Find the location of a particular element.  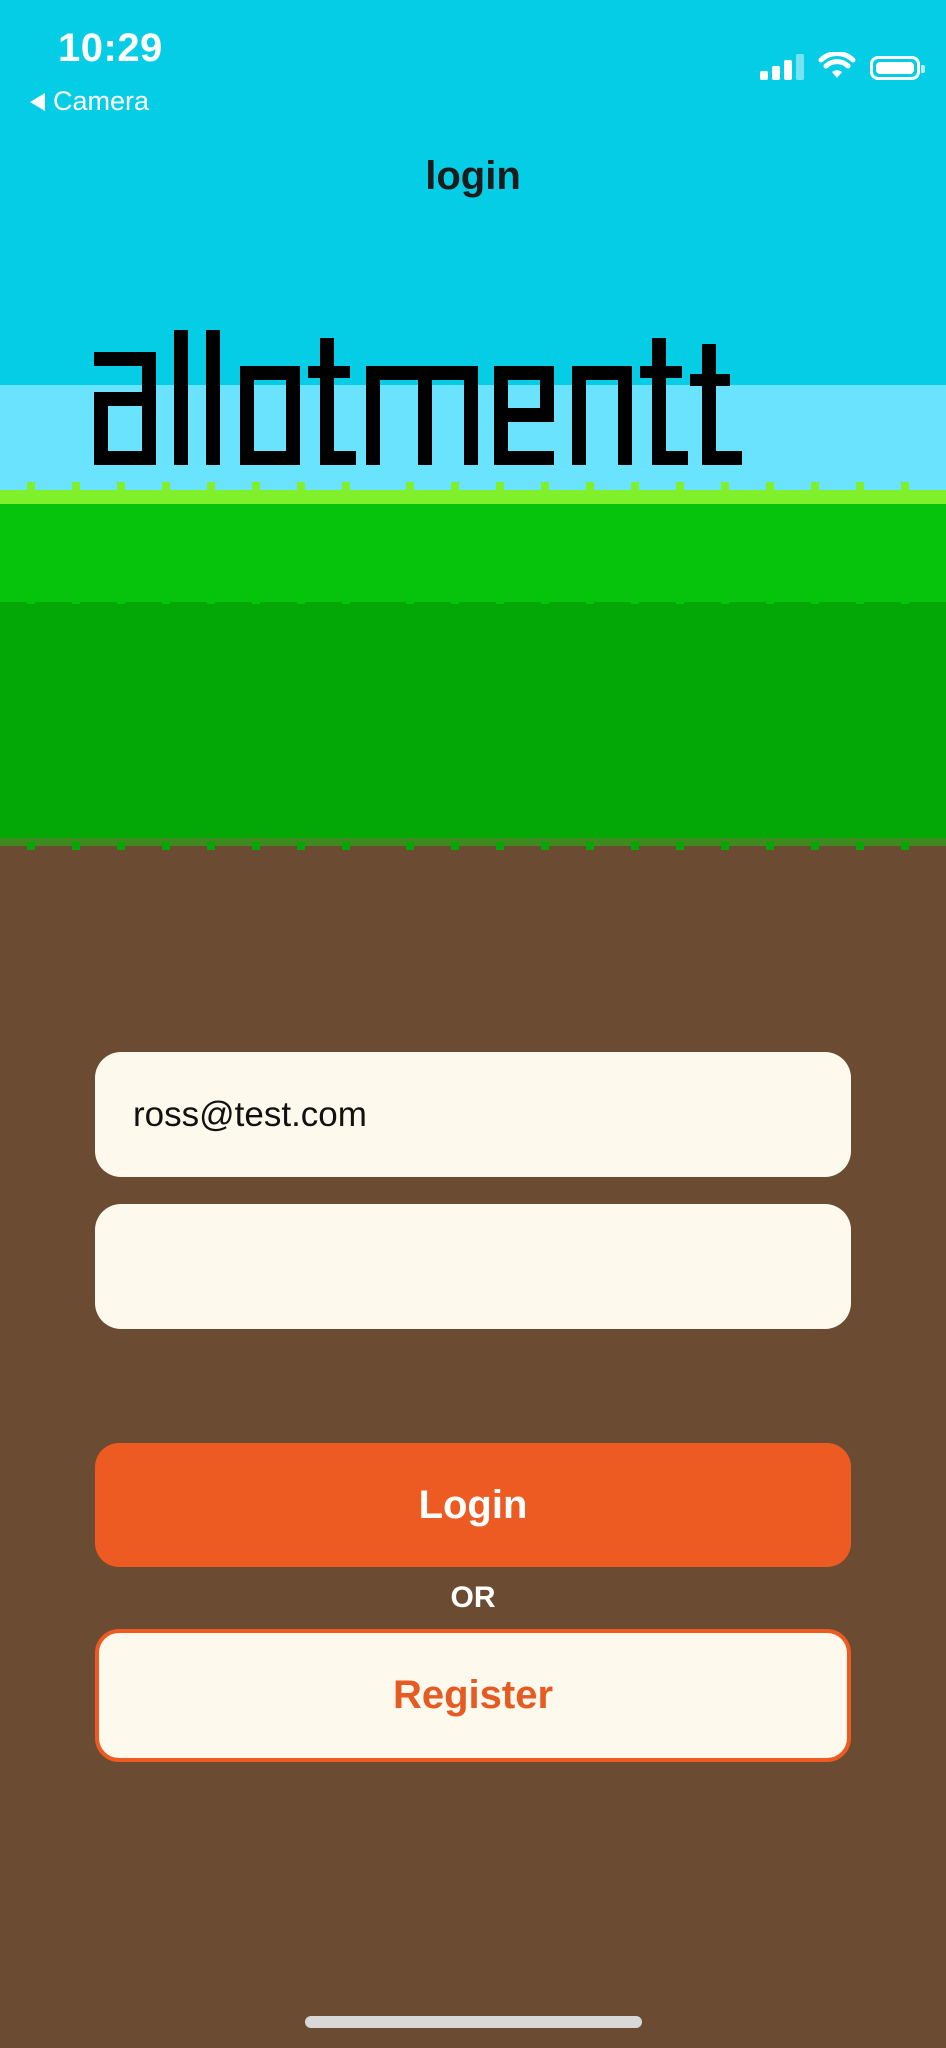

password-field is located at coordinates (473, 1266).